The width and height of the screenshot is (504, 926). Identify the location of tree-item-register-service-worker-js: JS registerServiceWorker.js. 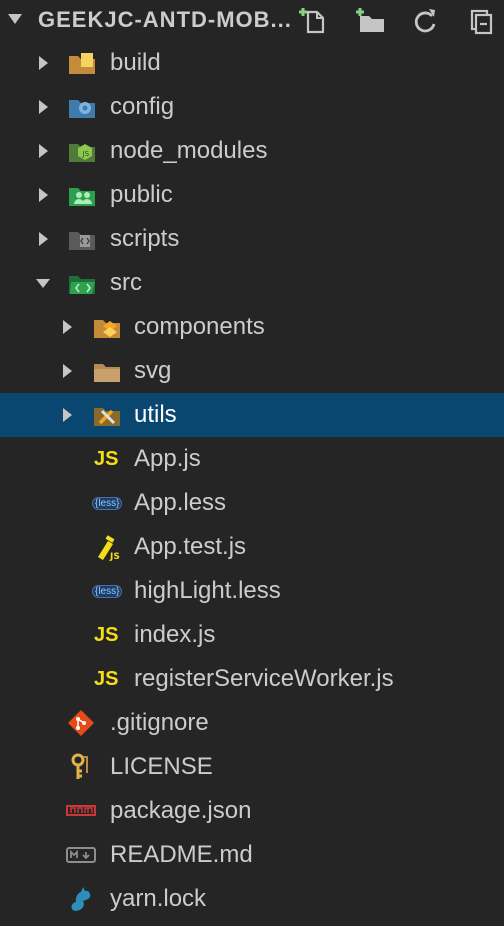
(252, 679).